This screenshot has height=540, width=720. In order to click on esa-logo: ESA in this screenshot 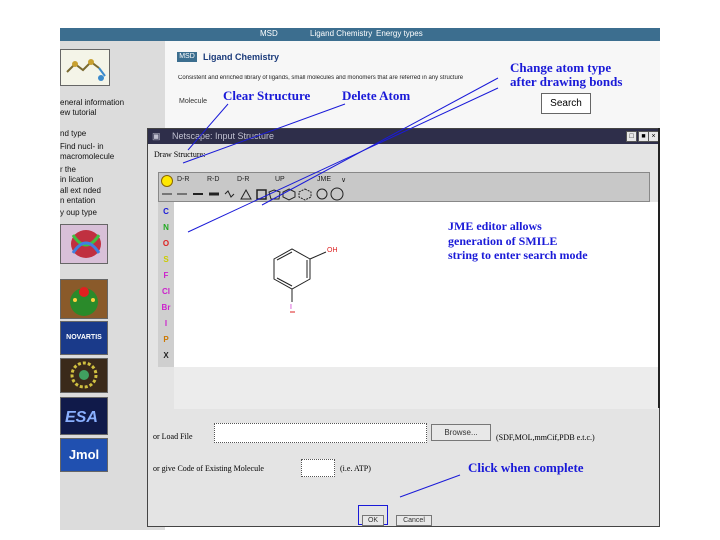, I will do `click(84, 416)`.